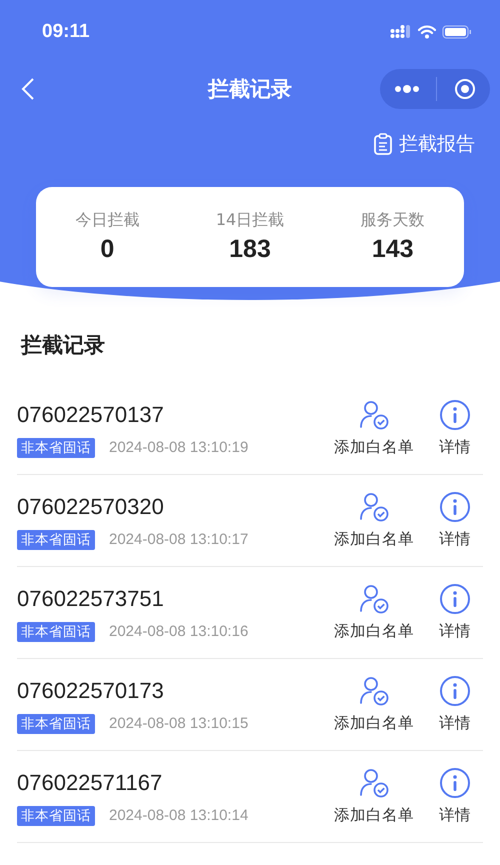 Image resolution: width=500 pixels, height=865 pixels. I want to click on record-time: 2024-08-08 13:10:17, so click(178, 539).